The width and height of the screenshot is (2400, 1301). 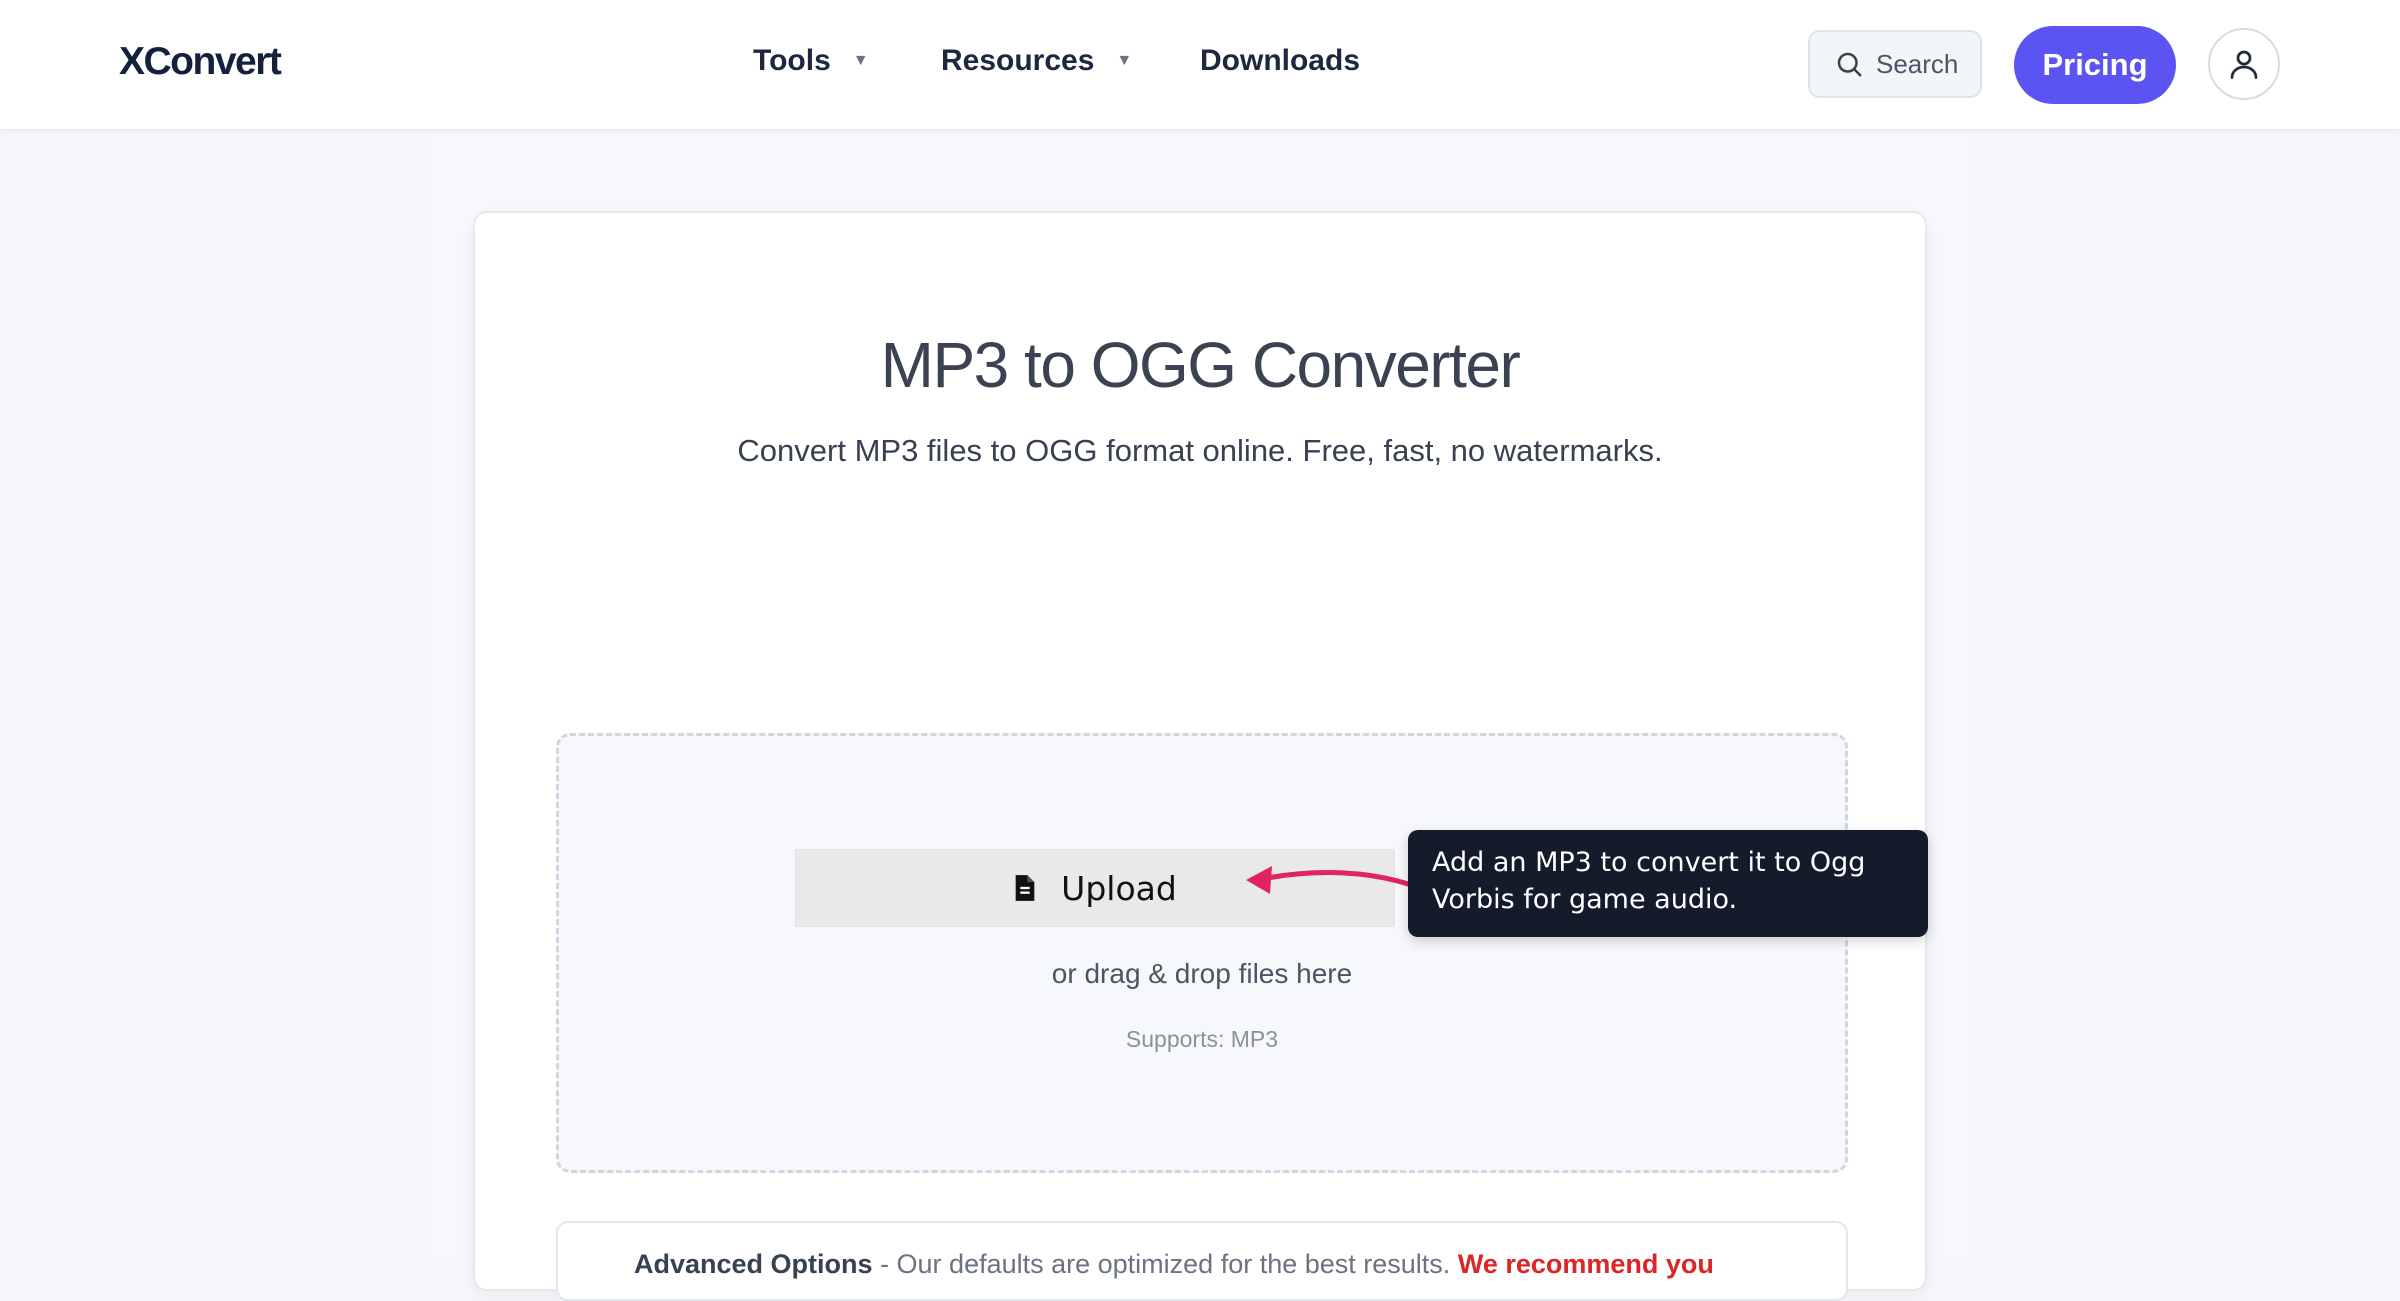 What do you see at coordinates (1025, 888) in the screenshot?
I see `file-icon` at bounding box center [1025, 888].